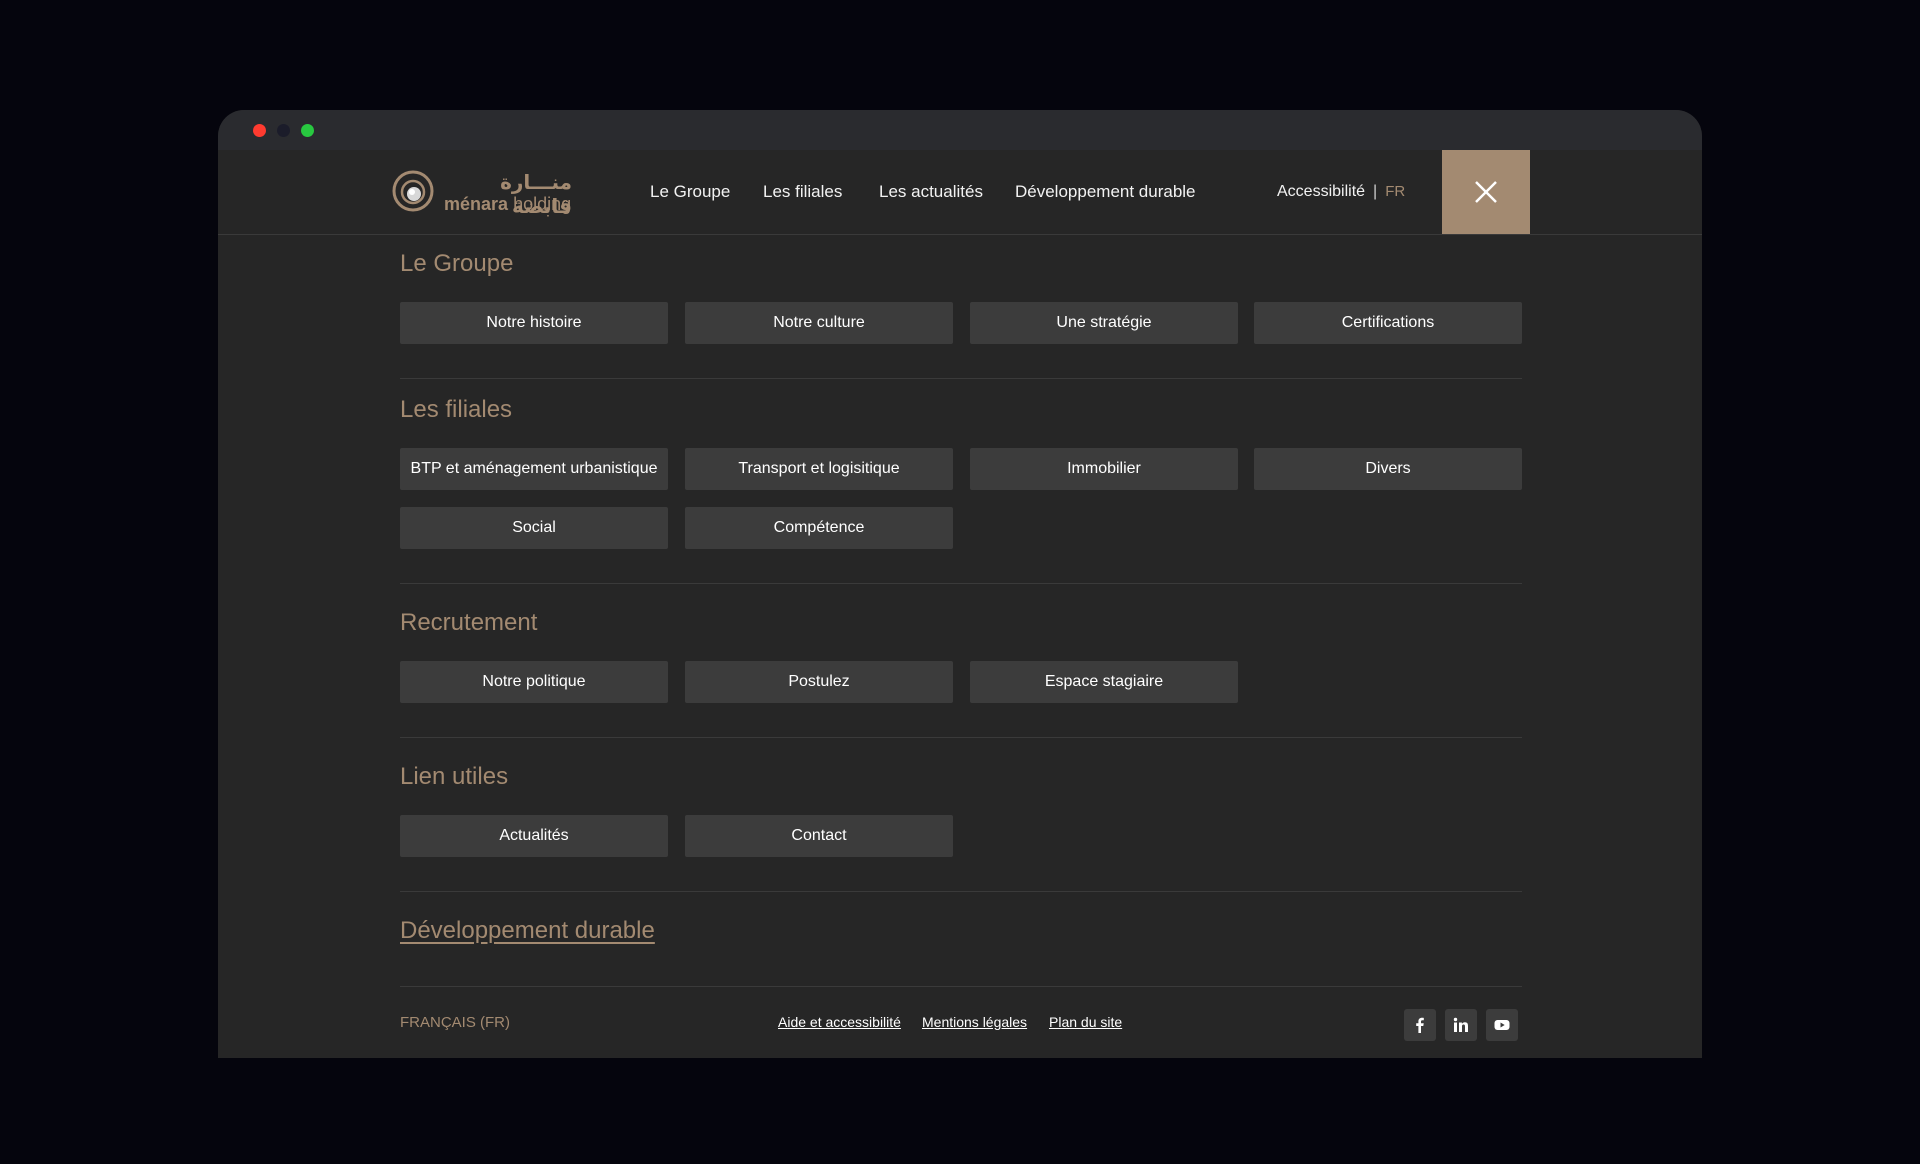  What do you see at coordinates (413, 191) in the screenshot?
I see `logo-emblem-icon` at bounding box center [413, 191].